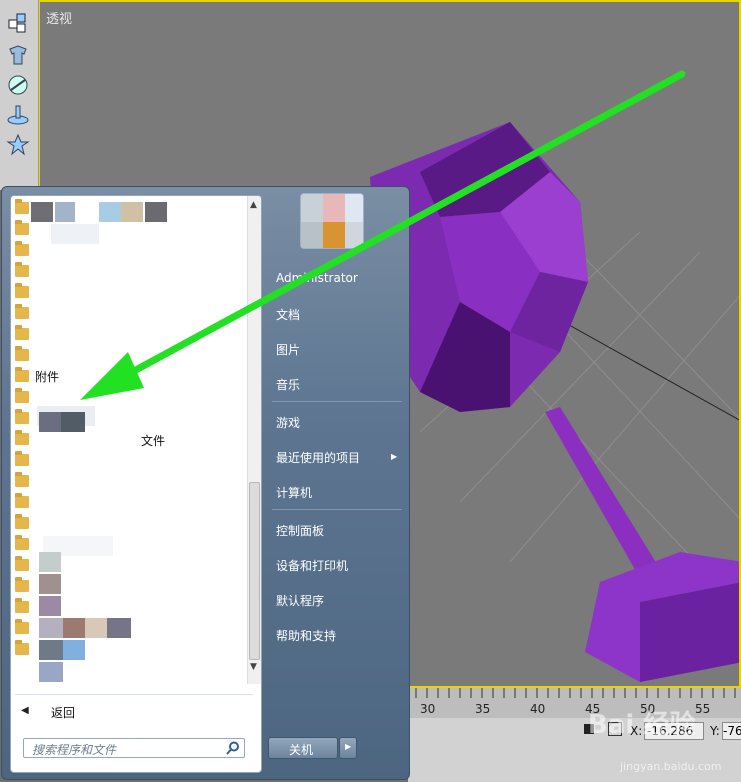  I want to click on tick-label: 30, so click(428, 709).